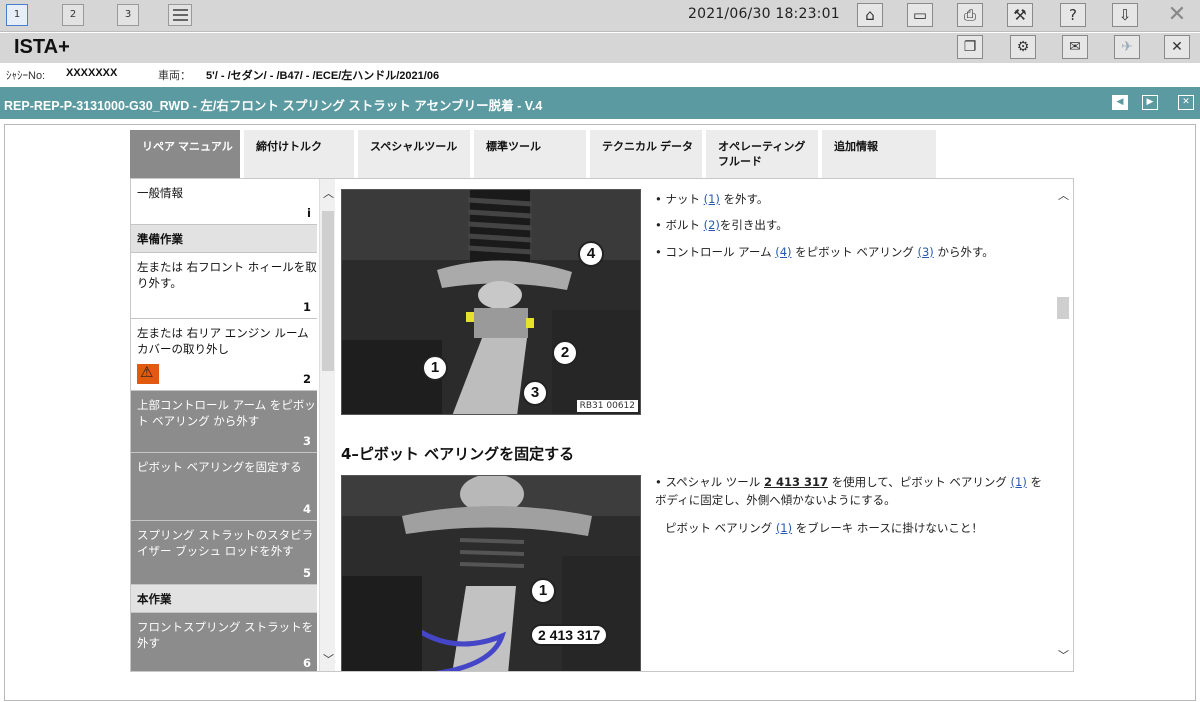  Describe the element at coordinates (227, 275) in the screenshot. I see `sidebar-item-label: 左または 右フロント ホィールを取り外す。` at that location.